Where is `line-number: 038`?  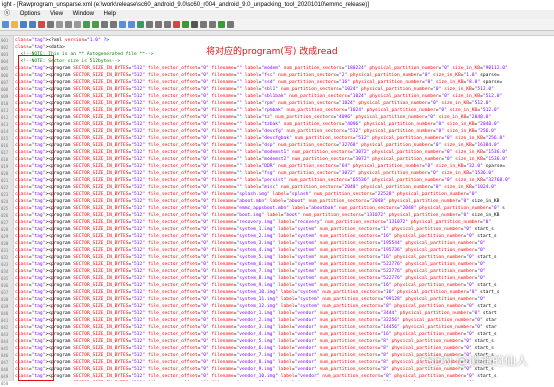
line-number: 038 is located at coordinates (5, 299).